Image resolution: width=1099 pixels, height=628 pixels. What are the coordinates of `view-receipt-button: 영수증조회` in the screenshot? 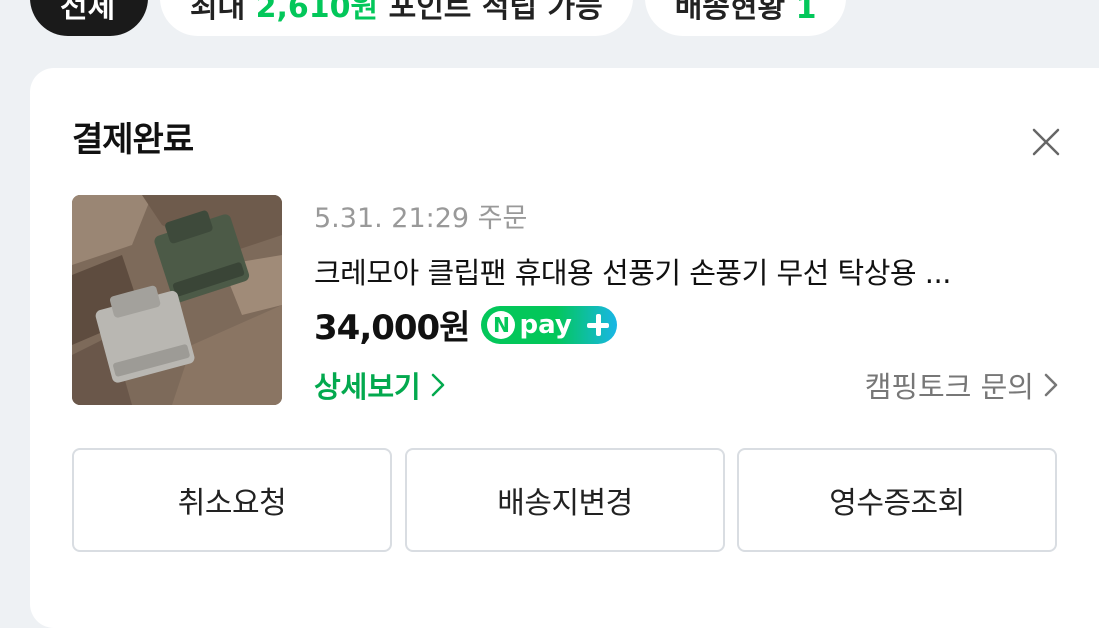 It's located at (897, 500).